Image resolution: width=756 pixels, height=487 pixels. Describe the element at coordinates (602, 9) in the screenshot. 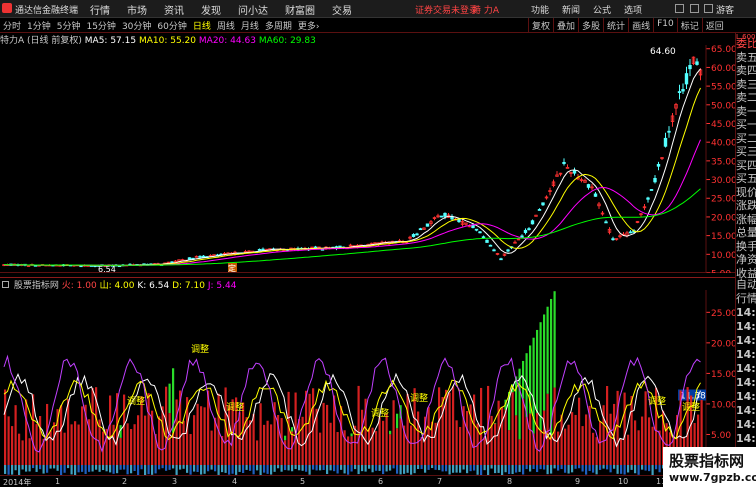

I see `menu-item-formula: 公式` at that location.